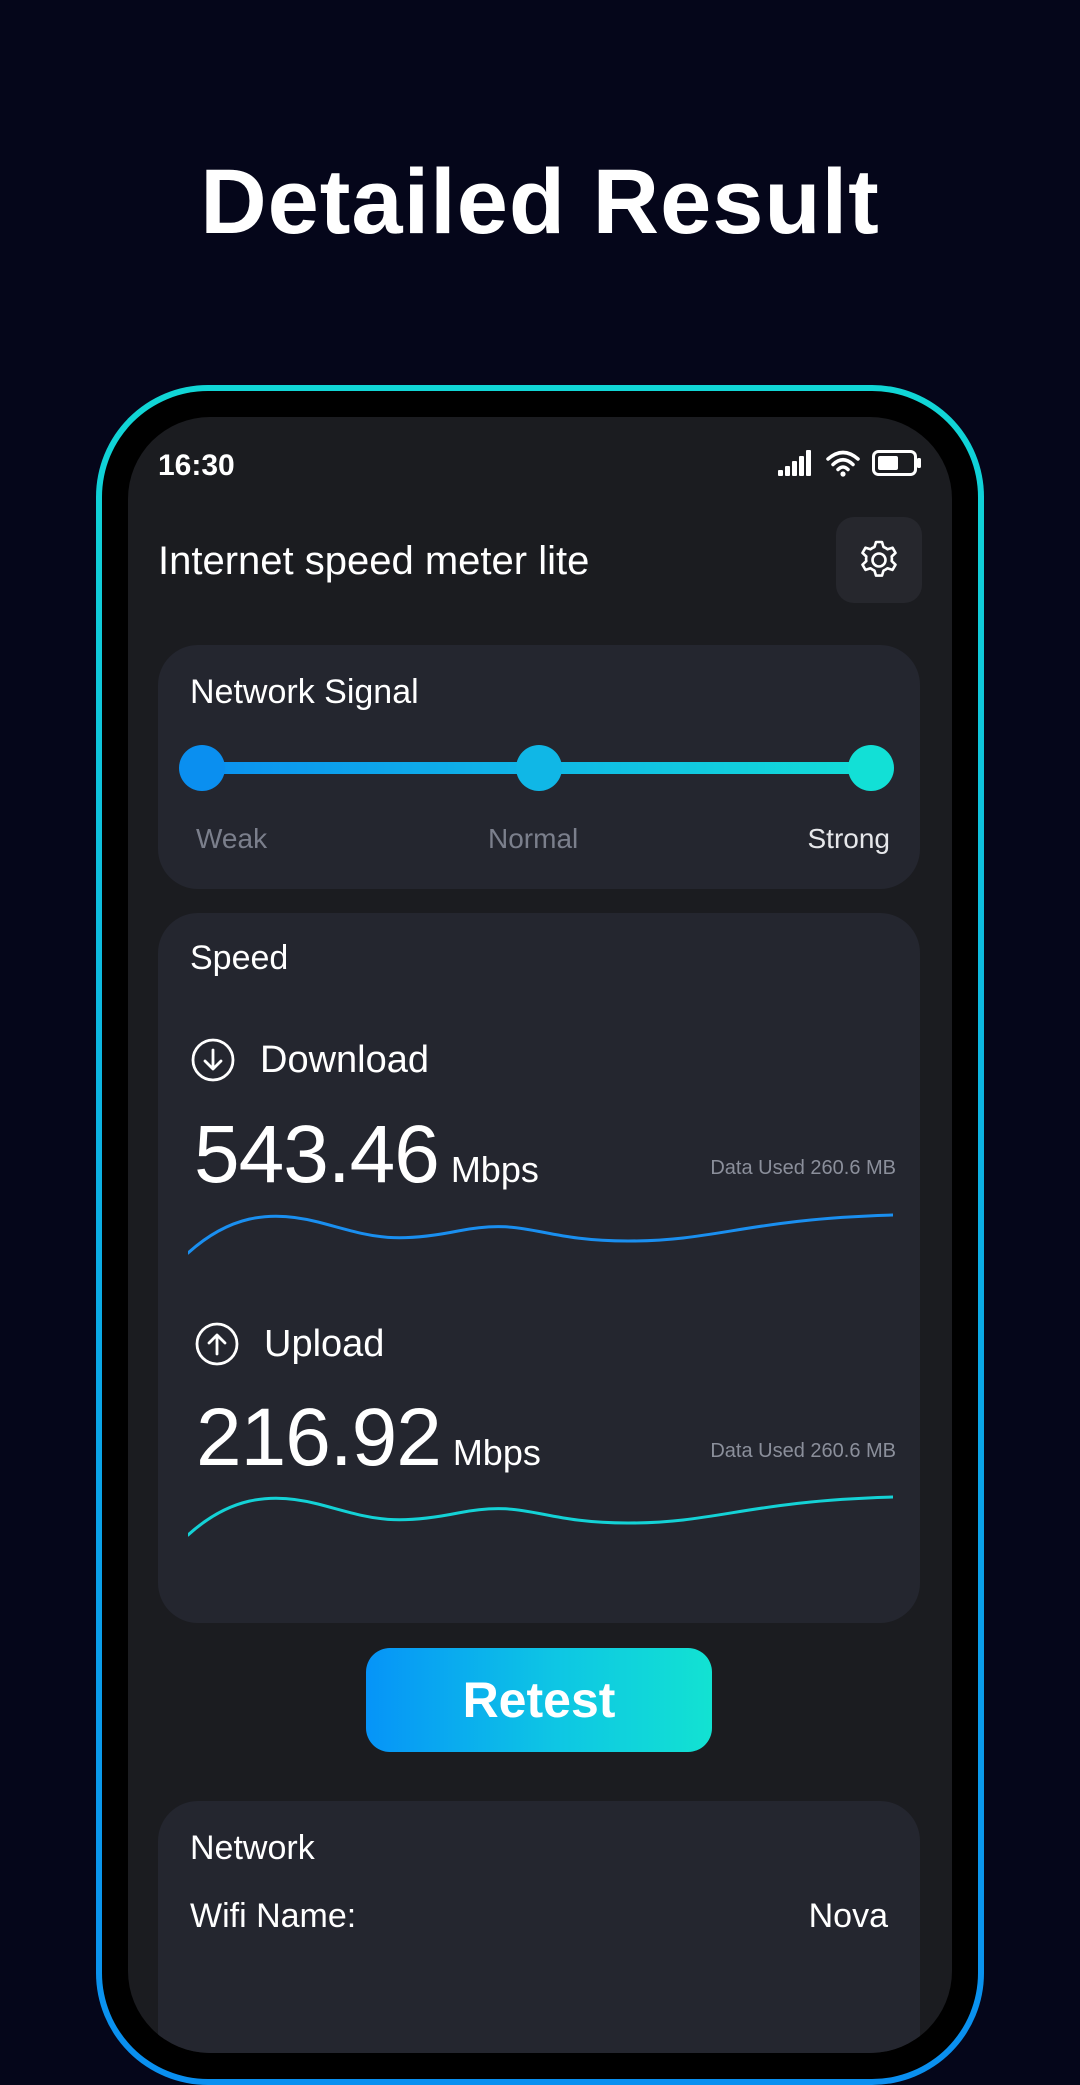 The width and height of the screenshot is (1080, 2085). I want to click on network-card: Network Wifi Name: Nova, so click(539, 1927).